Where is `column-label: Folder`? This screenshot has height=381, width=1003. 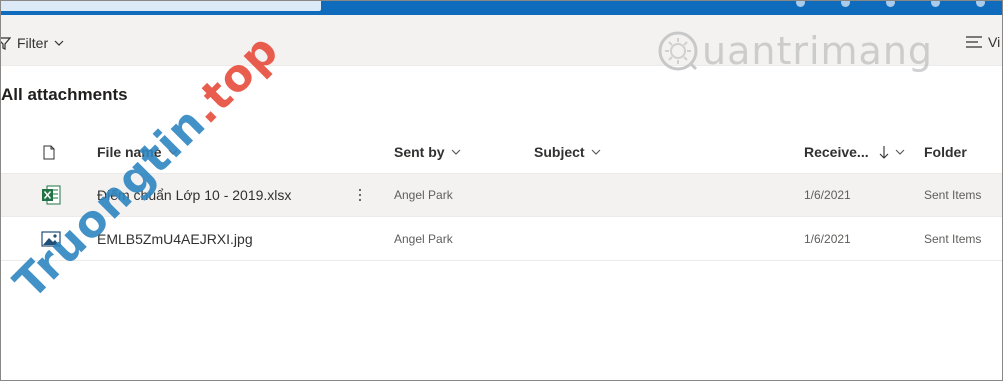 column-label: Folder is located at coordinates (945, 152).